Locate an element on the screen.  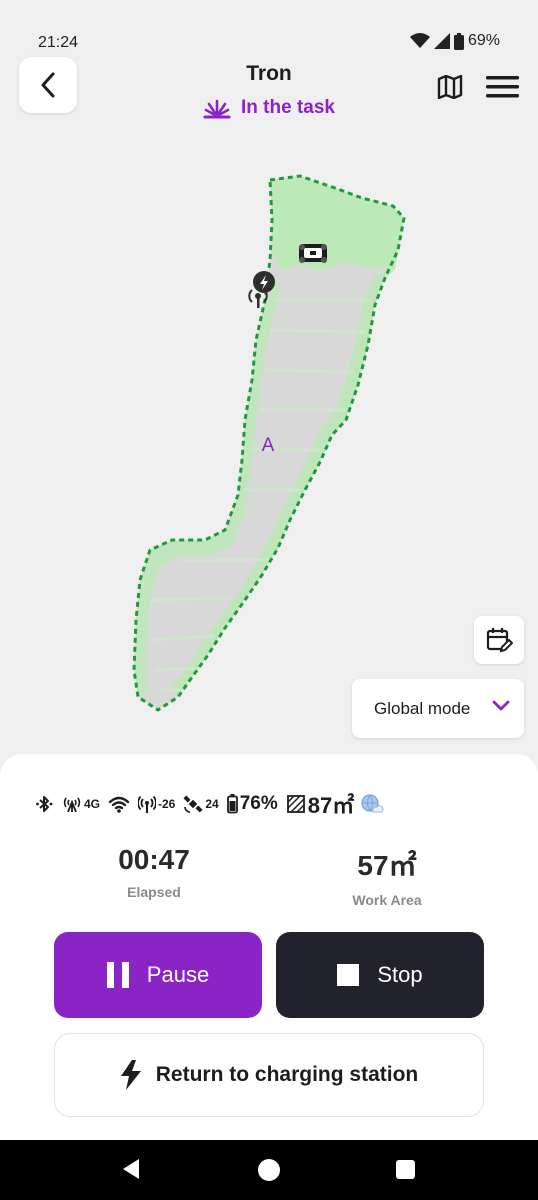
system-nav-bar is located at coordinates (269, 1170).